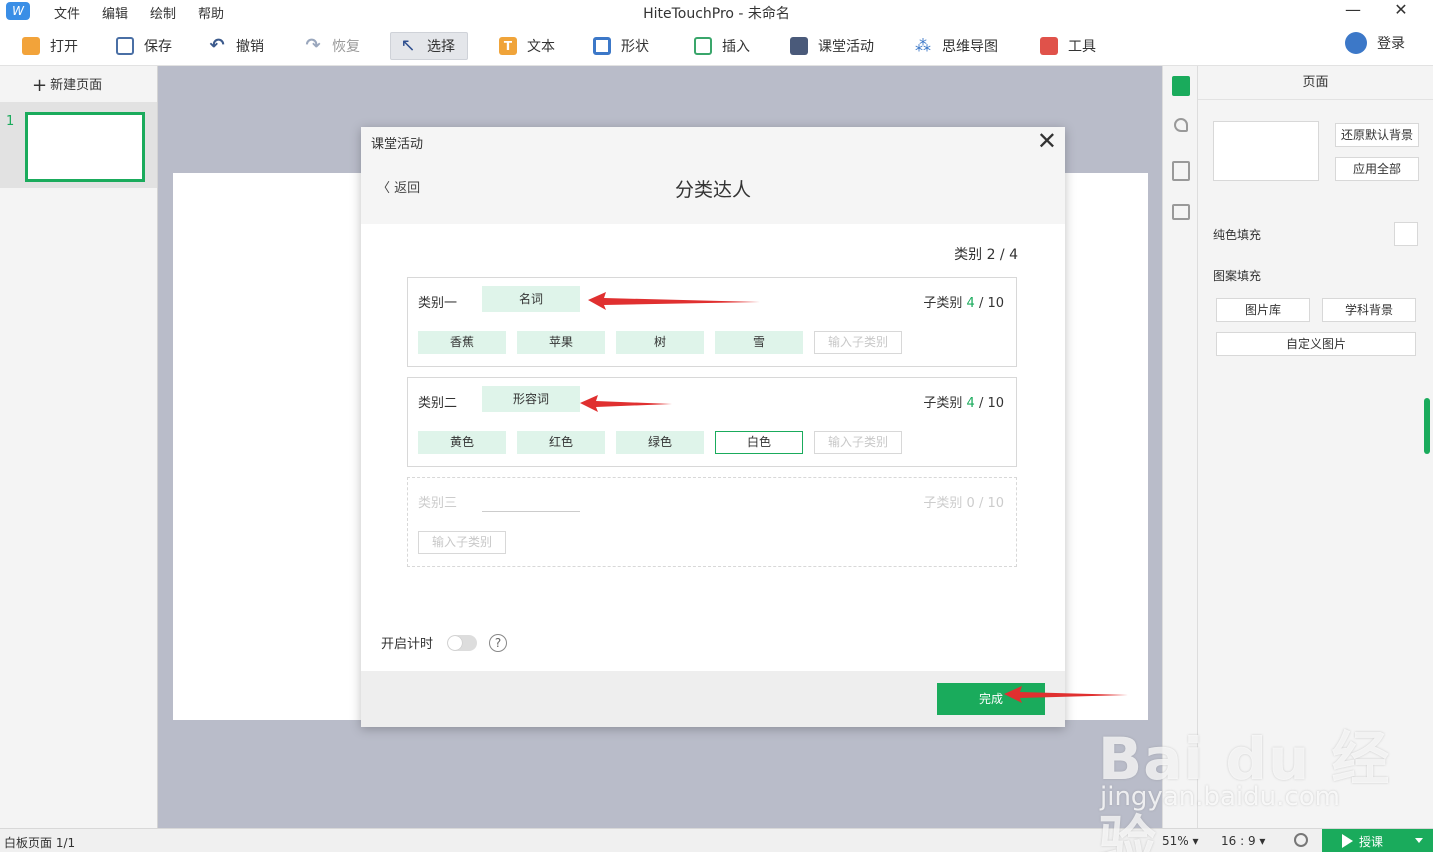  What do you see at coordinates (64, 47) in the screenshot?
I see `open-label: 打开` at bounding box center [64, 47].